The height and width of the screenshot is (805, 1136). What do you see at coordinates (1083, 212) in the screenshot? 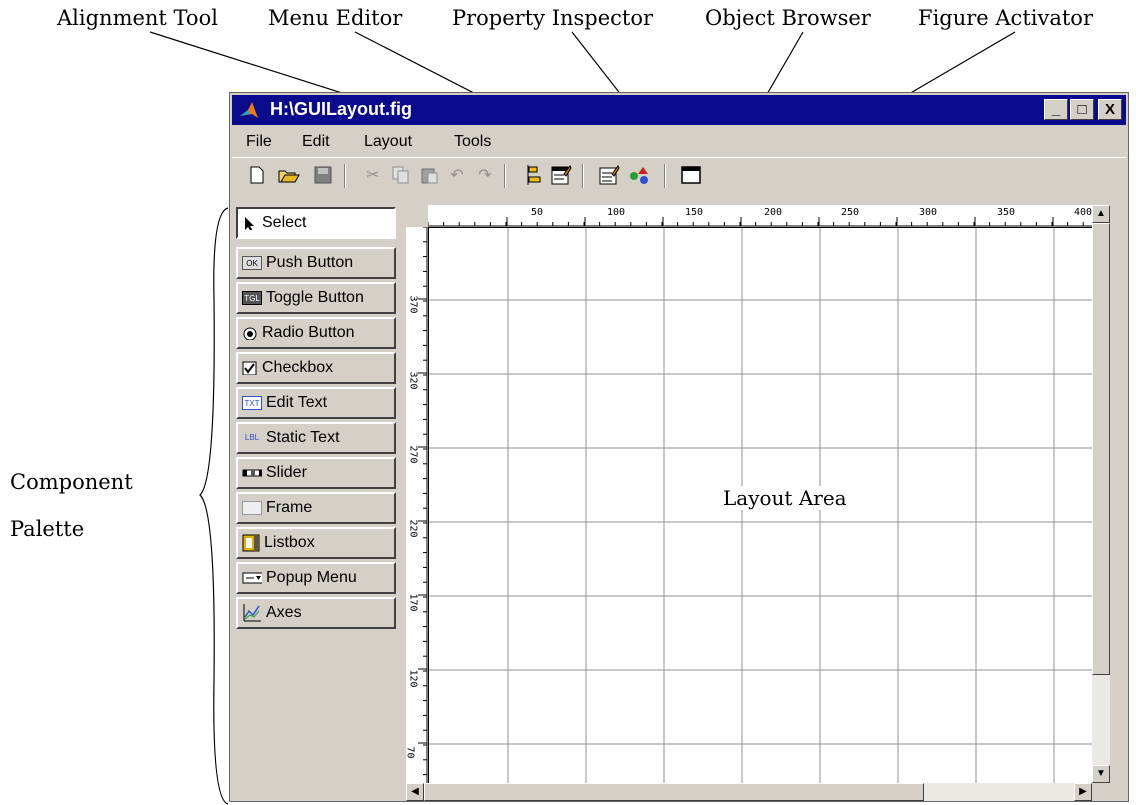
I see `ruler-label: 400` at bounding box center [1083, 212].